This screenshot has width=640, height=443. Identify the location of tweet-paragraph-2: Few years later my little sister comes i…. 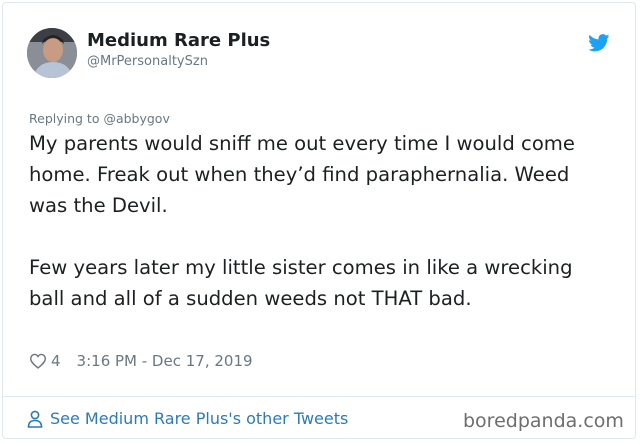
(301, 283).